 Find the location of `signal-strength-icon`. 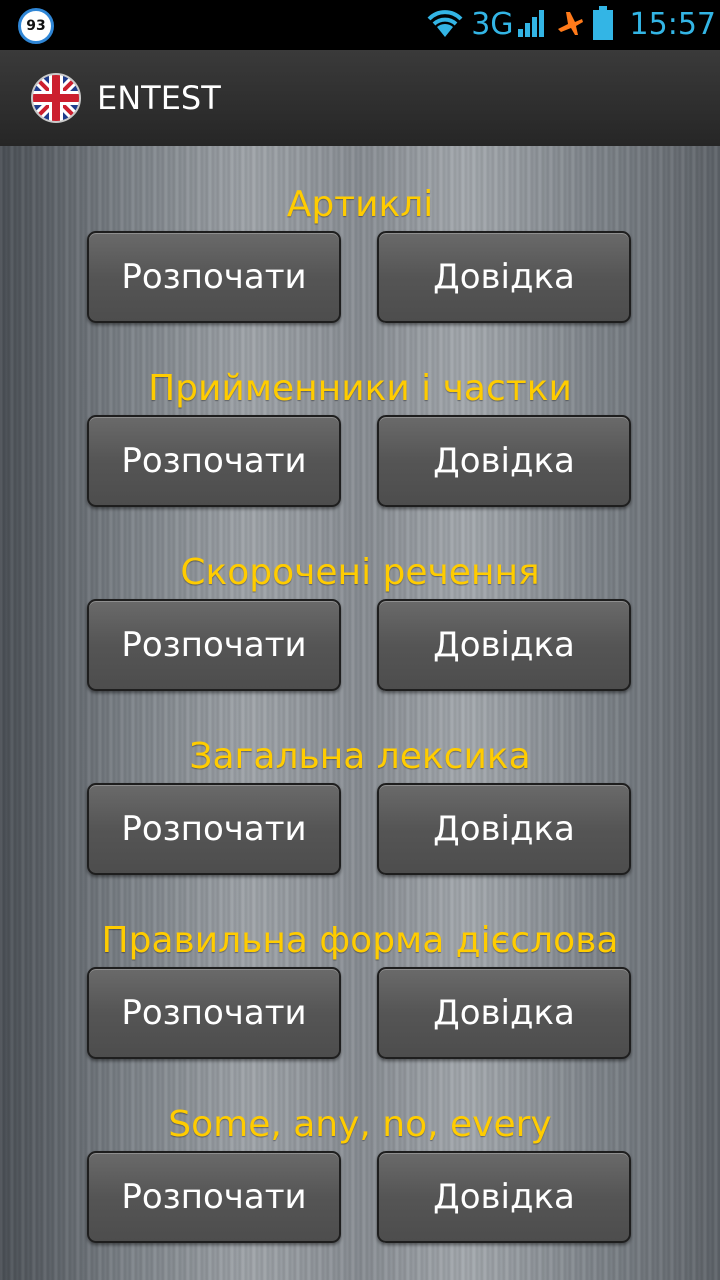

signal-strength-icon is located at coordinates (532, 25).